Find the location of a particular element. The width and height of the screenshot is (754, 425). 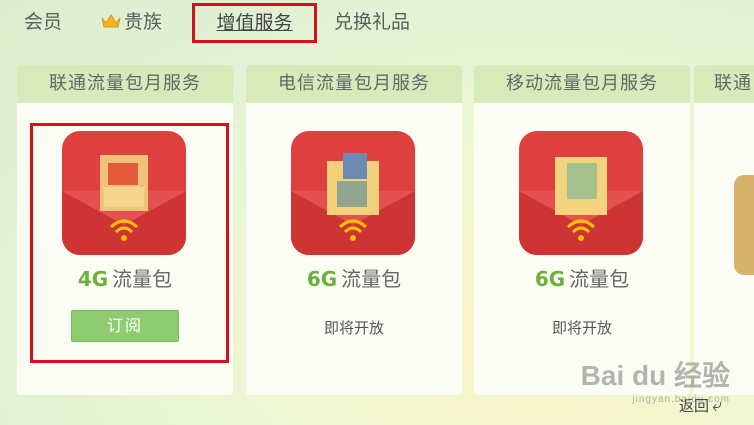

watermark-brand: Bai du 经验 is located at coordinates (655, 375).